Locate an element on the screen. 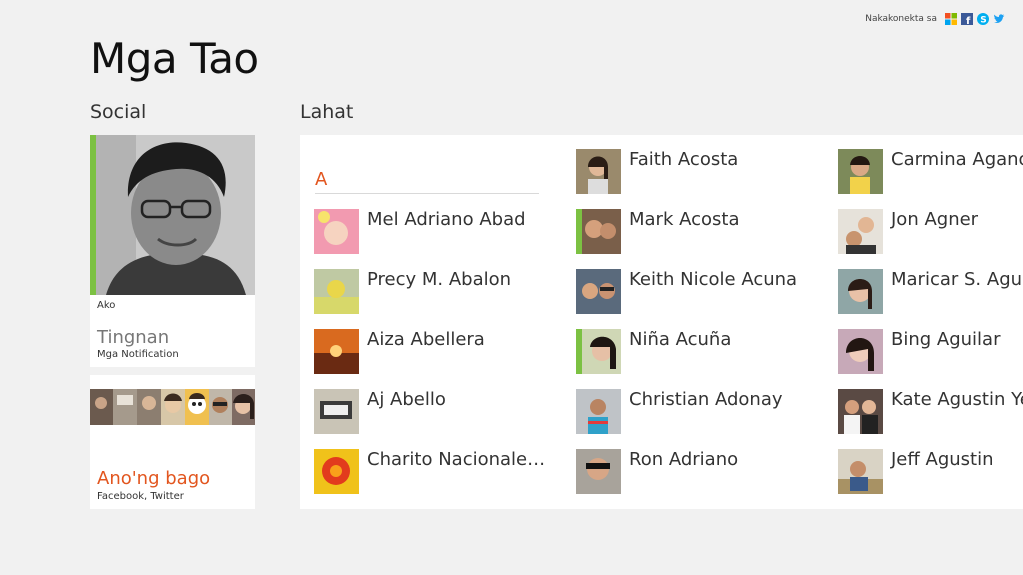 The width and height of the screenshot is (1023, 575). section-all-heading: Lahat is located at coordinates (326, 112).